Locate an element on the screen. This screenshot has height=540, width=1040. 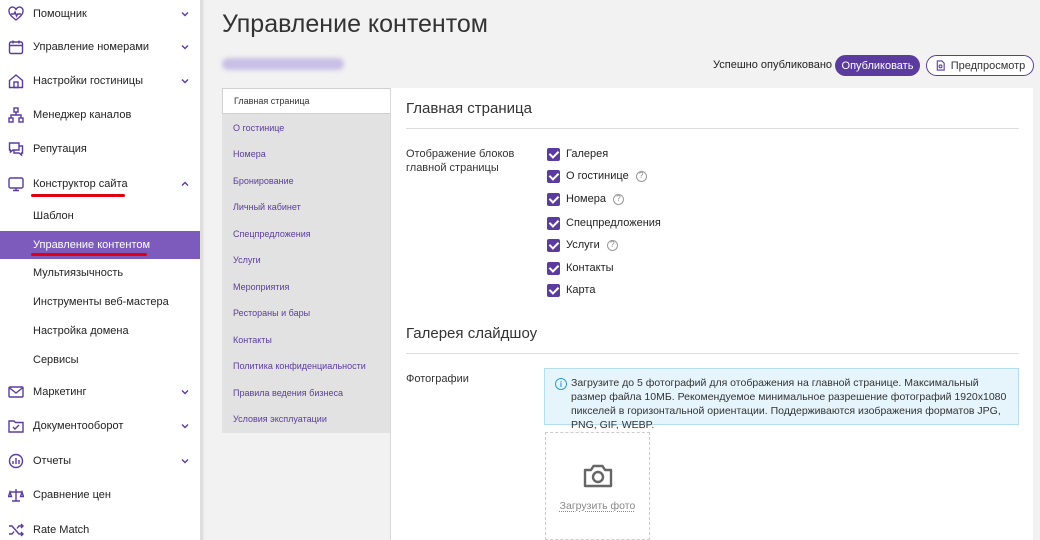
tab-label: О гостинице is located at coordinates (259, 128).